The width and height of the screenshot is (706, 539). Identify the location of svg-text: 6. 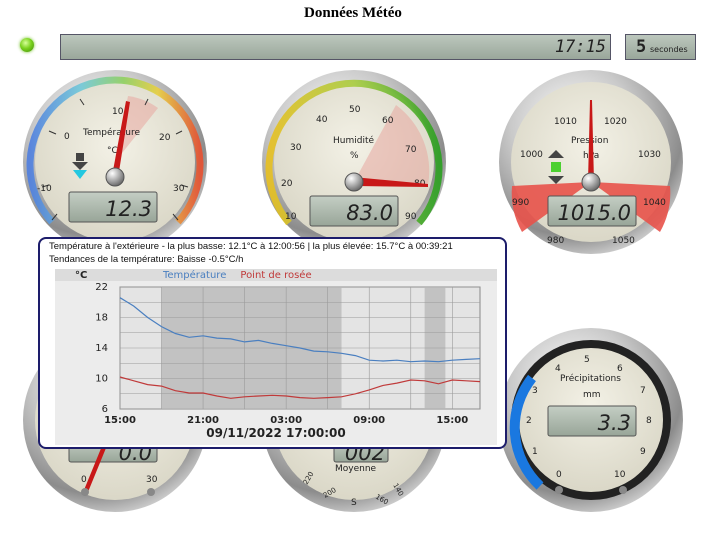
(620, 369).